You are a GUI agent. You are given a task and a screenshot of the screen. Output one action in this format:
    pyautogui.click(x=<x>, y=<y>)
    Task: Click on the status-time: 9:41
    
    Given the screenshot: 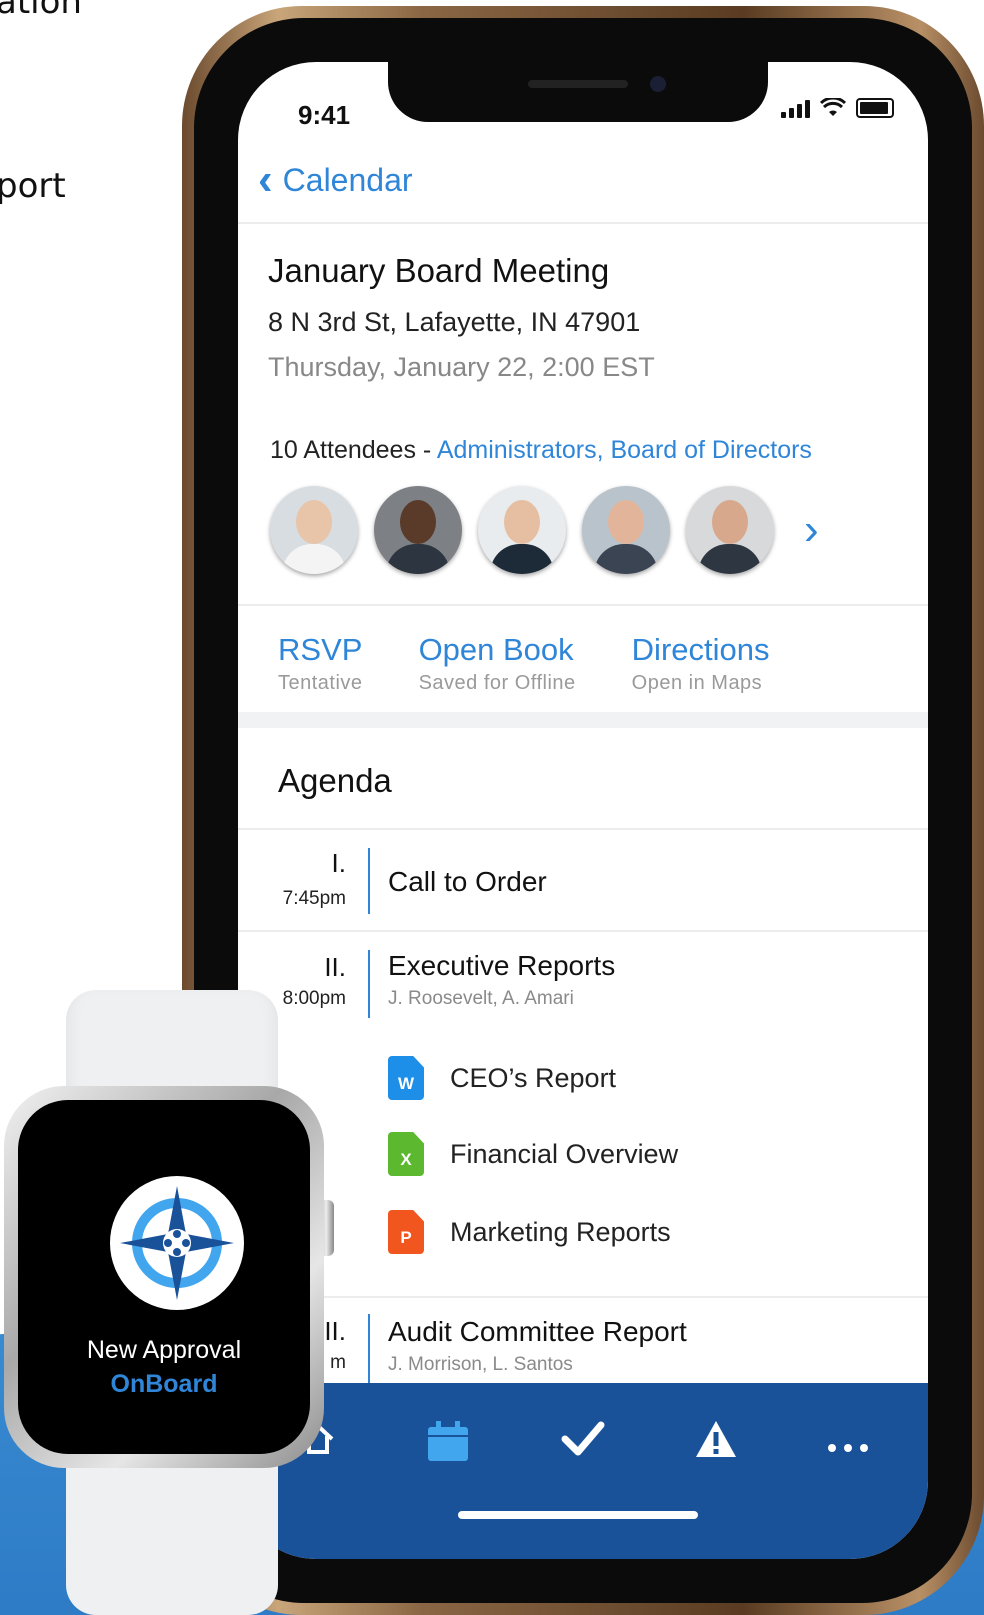 What is the action you would take?
    pyautogui.click(x=324, y=115)
    